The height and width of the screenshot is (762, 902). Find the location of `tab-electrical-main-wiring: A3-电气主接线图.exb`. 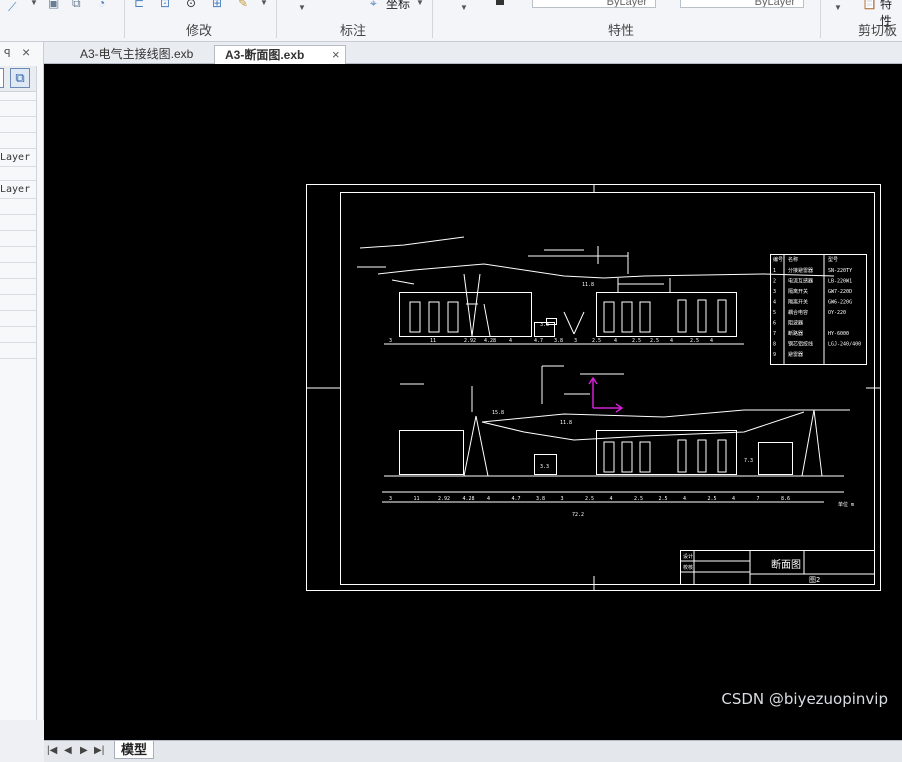

tab-electrical-main-wiring: A3-电气主接线图.exb is located at coordinates (149, 54).